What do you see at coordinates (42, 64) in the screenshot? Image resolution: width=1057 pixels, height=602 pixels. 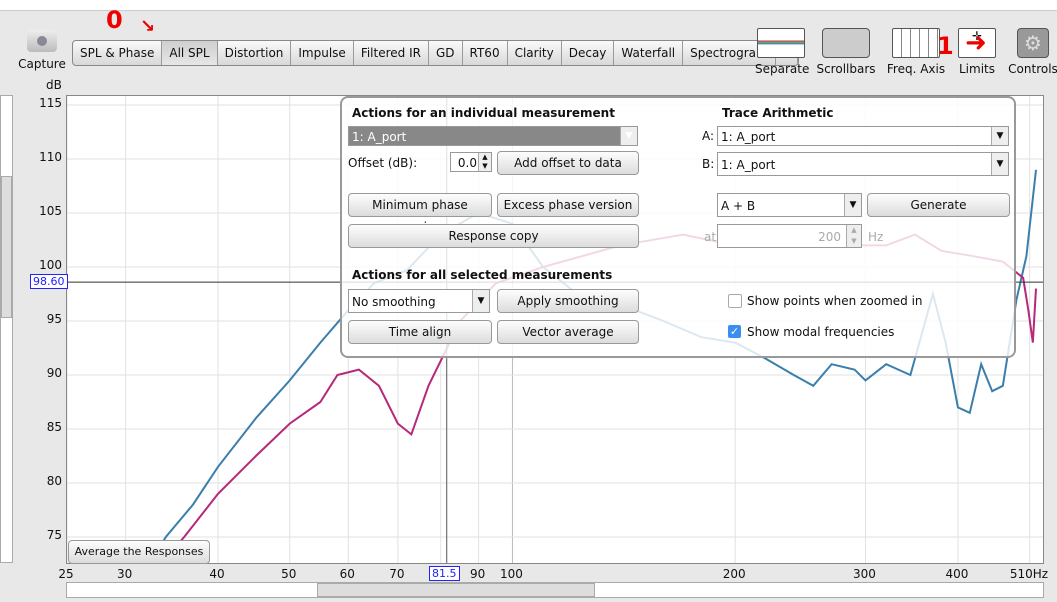 I see `capture-label: Capture` at bounding box center [42, 64].